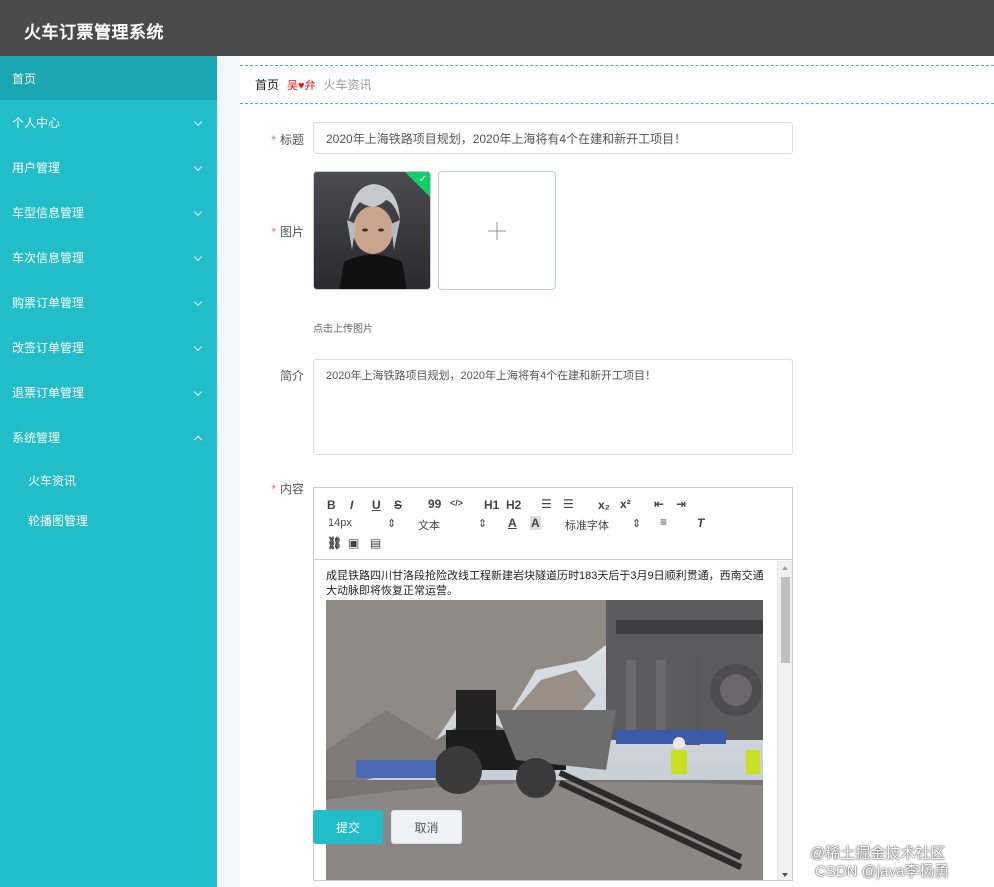 This screenshot has width=994, height=887. I want to click on subscript-button: x₂, so click(604, 505).